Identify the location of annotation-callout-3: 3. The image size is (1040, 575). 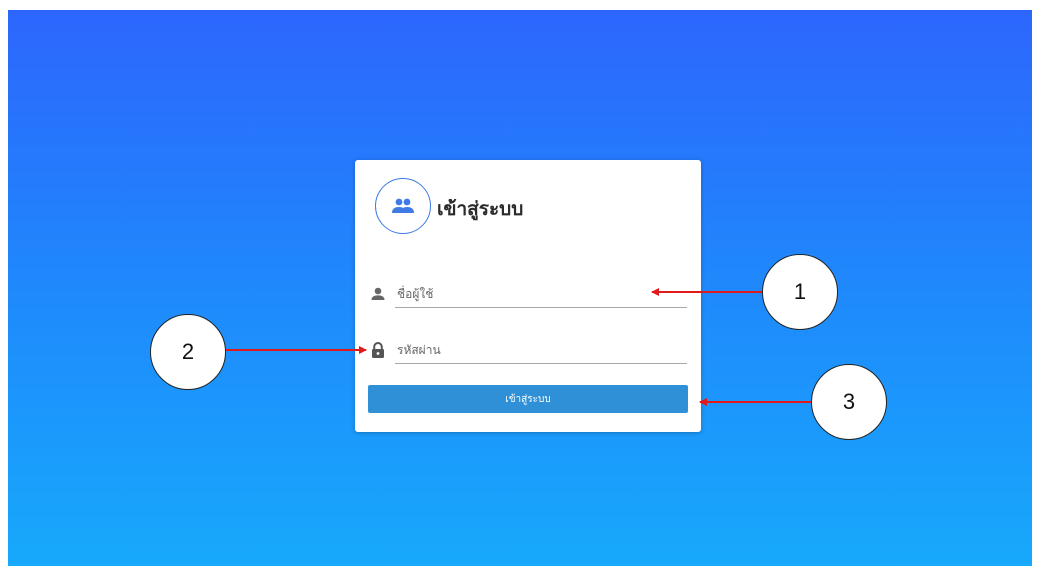
(849, 402).